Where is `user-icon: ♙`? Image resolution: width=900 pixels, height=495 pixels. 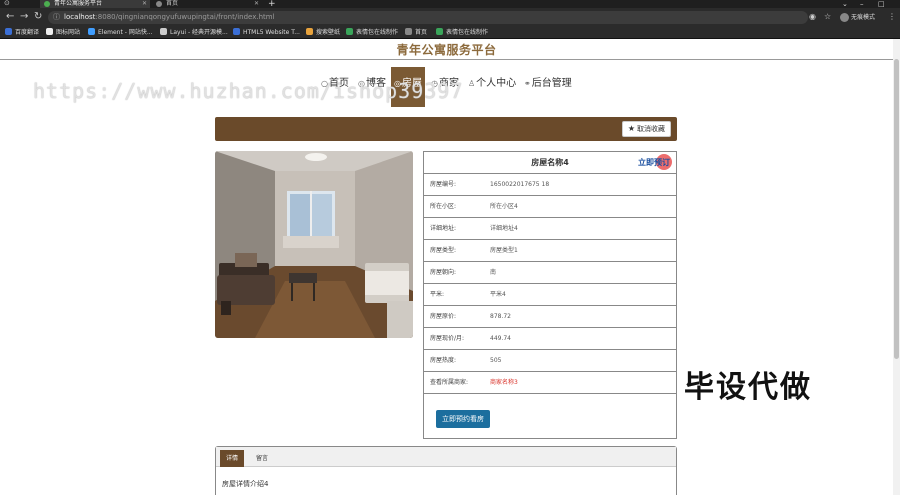 user-icon: ♙ is located at coordinates (472, 83).